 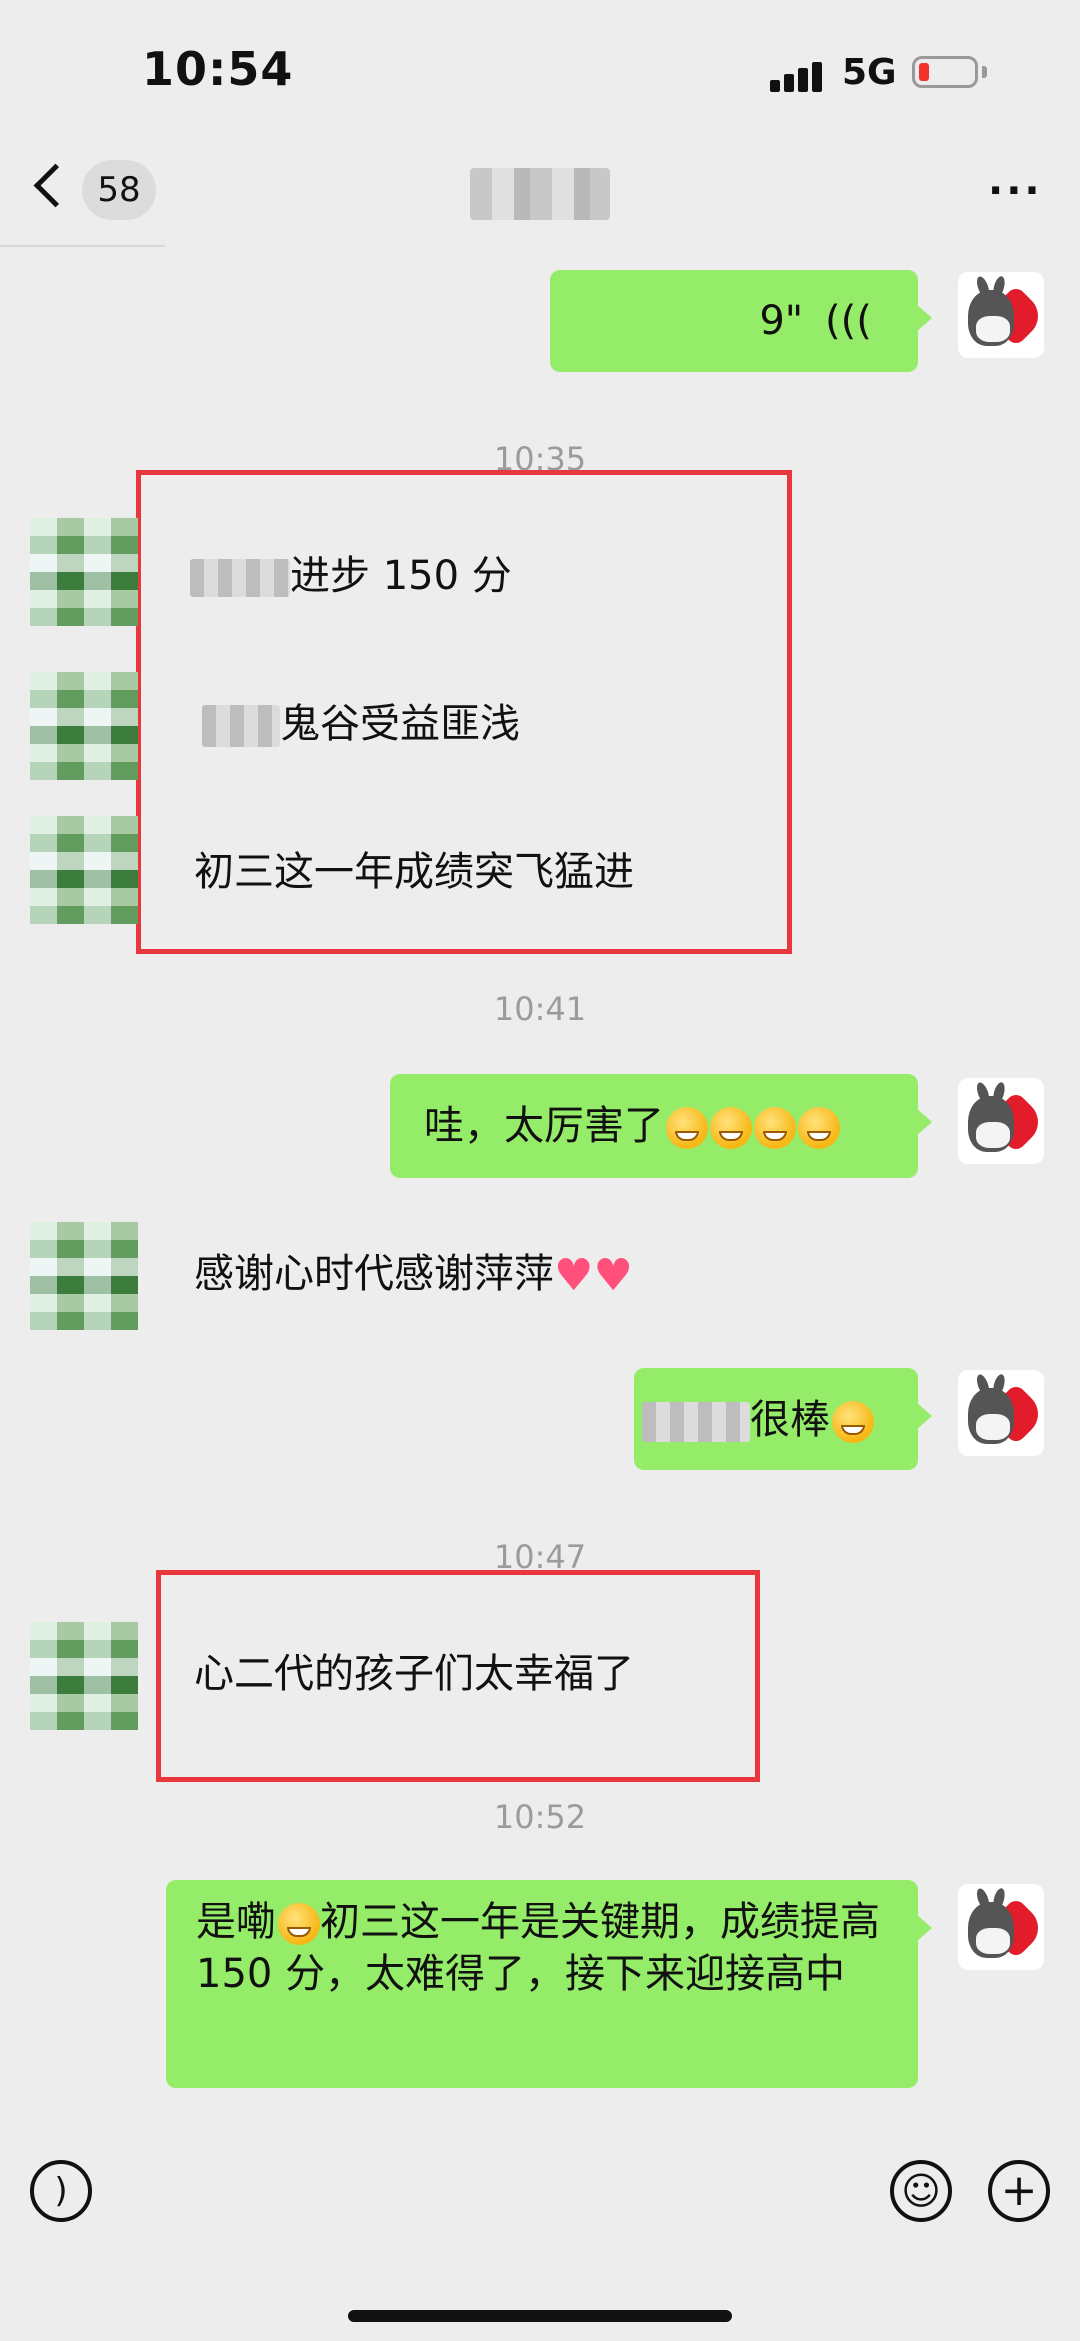 What do you see at coordinates (361, 724) in the screenshot?
I see `message-text: 鬼谷受益匪浅` at bounding box center [361, 724].